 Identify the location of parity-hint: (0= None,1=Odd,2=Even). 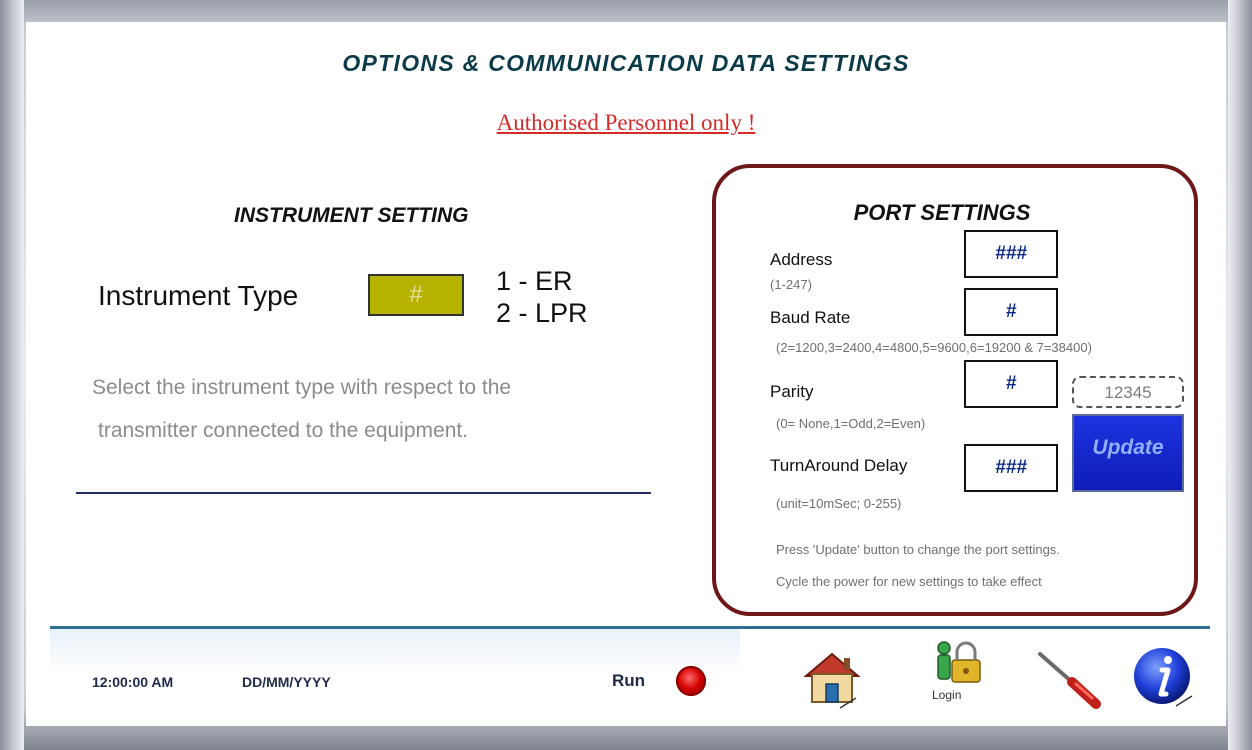
(851, 423).